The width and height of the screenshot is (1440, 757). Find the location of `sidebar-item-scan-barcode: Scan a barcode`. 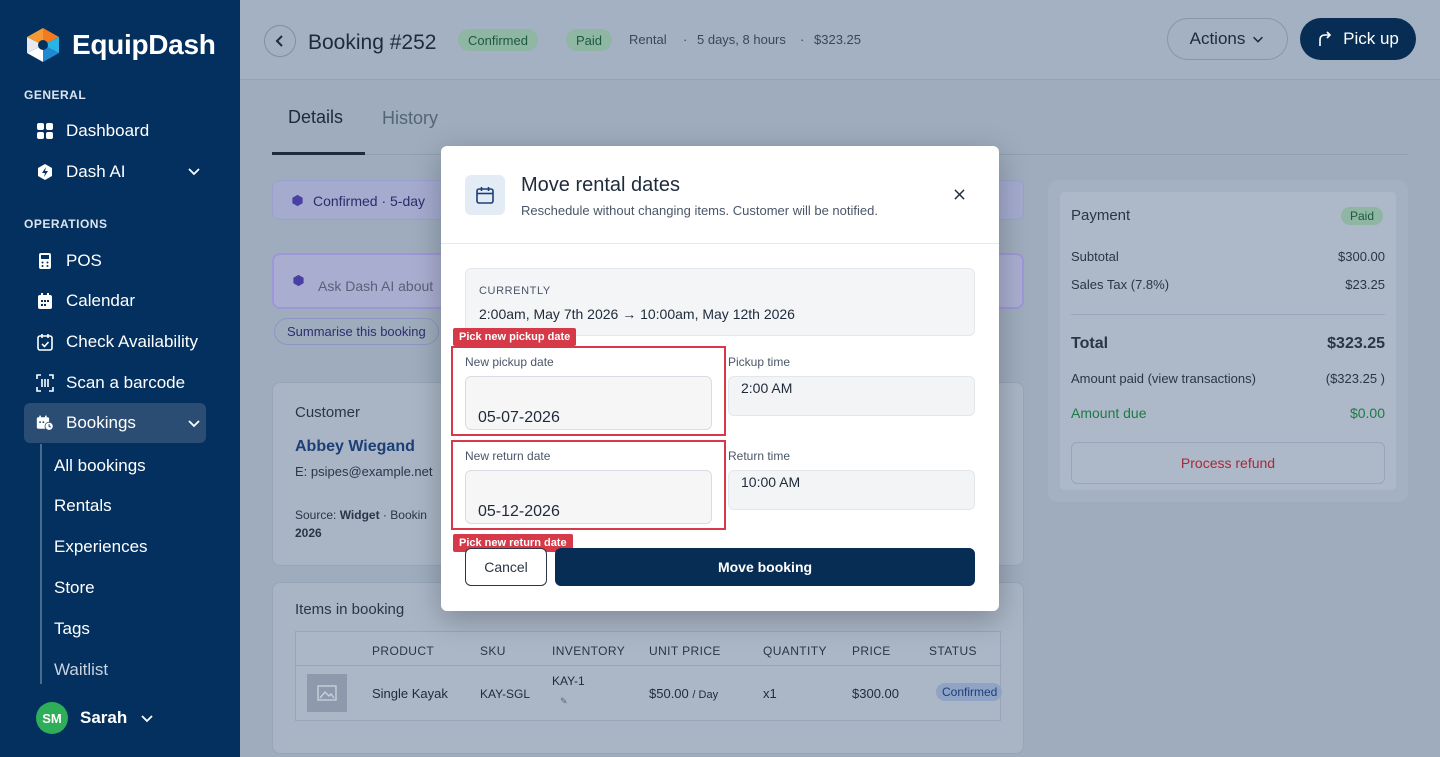

sidebar-item-scan-barcode: Scan a barcode is located at coordinates (115, 383).